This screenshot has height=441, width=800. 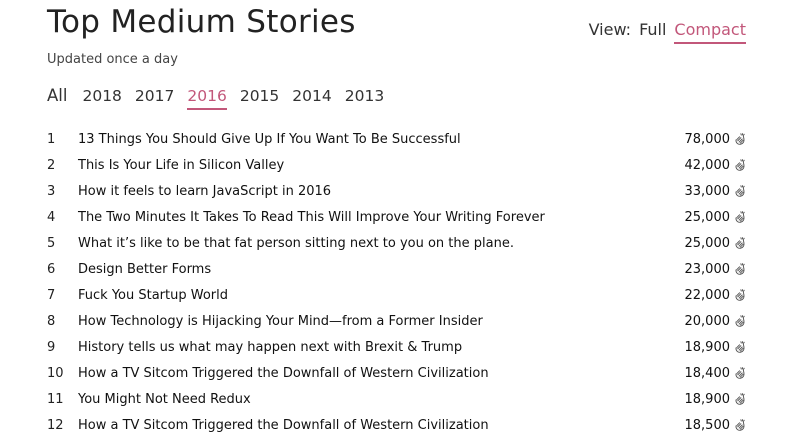 I want to click on year-tabs: All 2018 2017 2016 2015 2014 2013, so click(x=215, y=98).